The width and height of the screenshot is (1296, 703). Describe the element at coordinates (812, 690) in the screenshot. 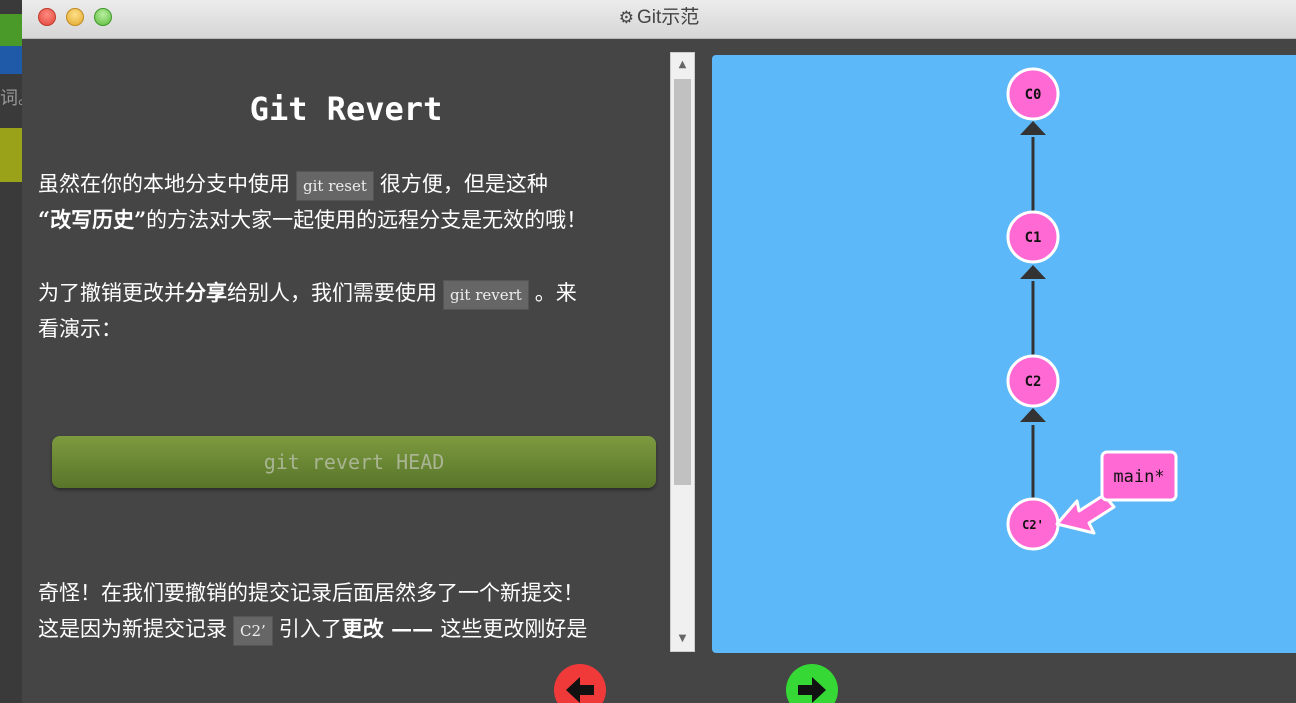

I see `arrow-right-icon` at that location.